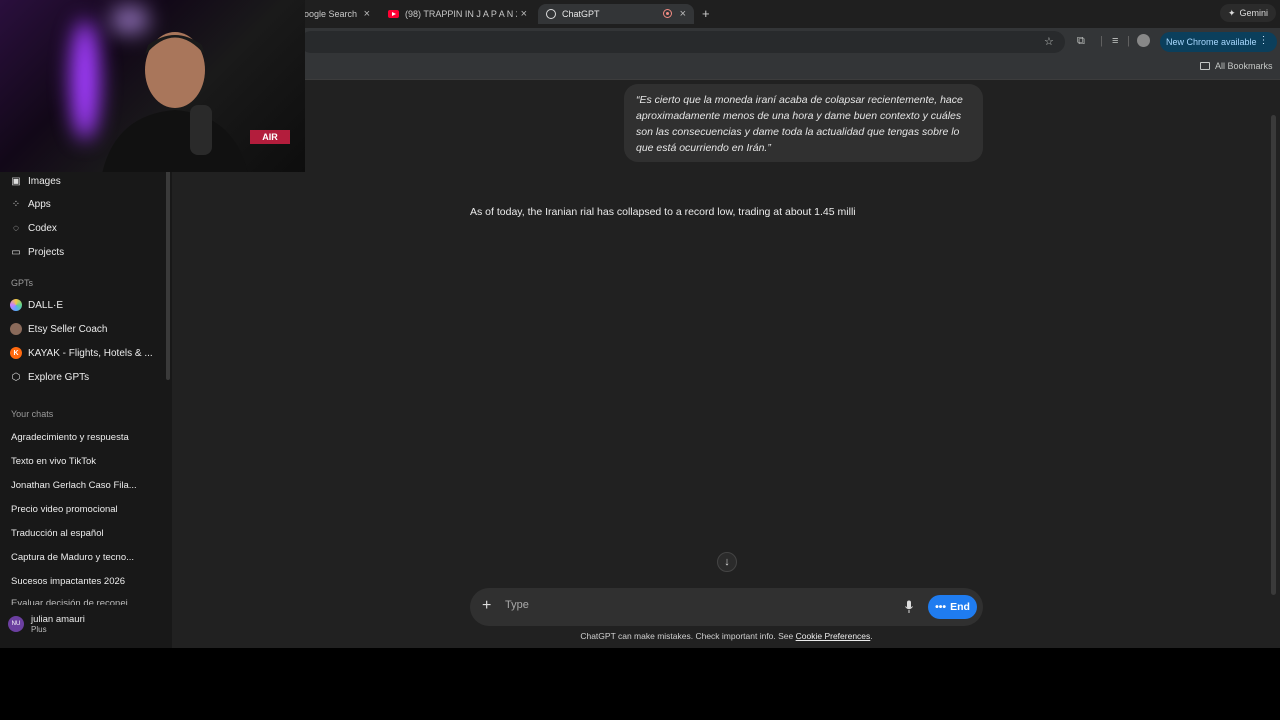 Image resolution: width=1280 pixels, height=720 pixels. What do you see at coordinates (871, 636) in the screenshot?
I see `disclaimer-suffix: .` at bounding box center [871, 636].